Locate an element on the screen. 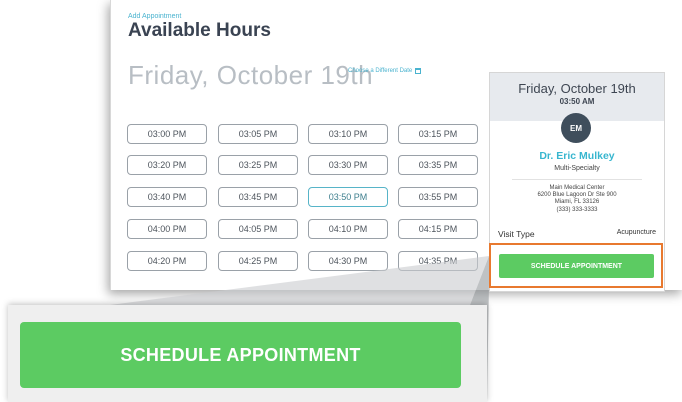  zoomed-schedule-button: SCHEDULE APPOINTMENT is located at coordinates (240, 355).